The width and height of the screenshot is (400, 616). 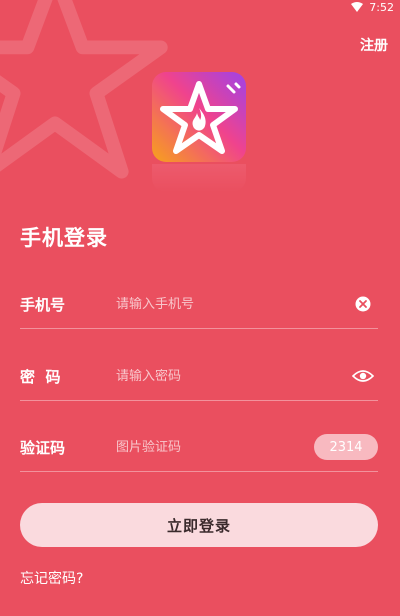 What do you see at coordinates (363, 304) in the screenshot?
I see `clear-icon` at bounding box center [363, 304].